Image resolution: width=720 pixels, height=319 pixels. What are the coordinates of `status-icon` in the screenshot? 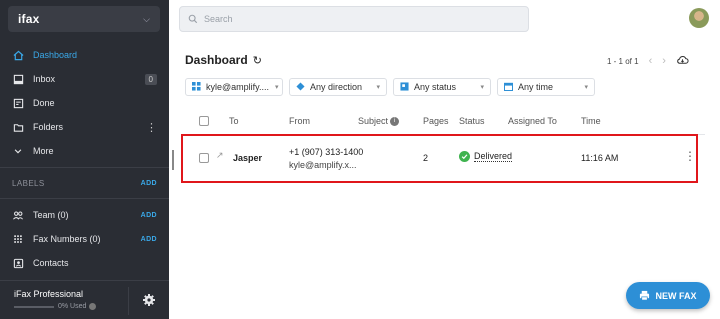 It's located at (404, 87).